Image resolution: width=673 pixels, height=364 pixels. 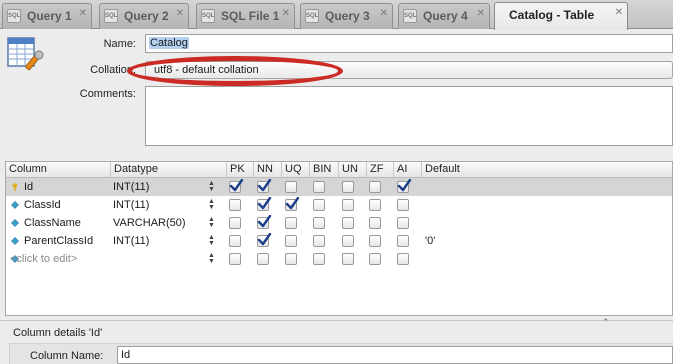 I want to click on column-name-label: Column Name:, so click(x=67, y=356).